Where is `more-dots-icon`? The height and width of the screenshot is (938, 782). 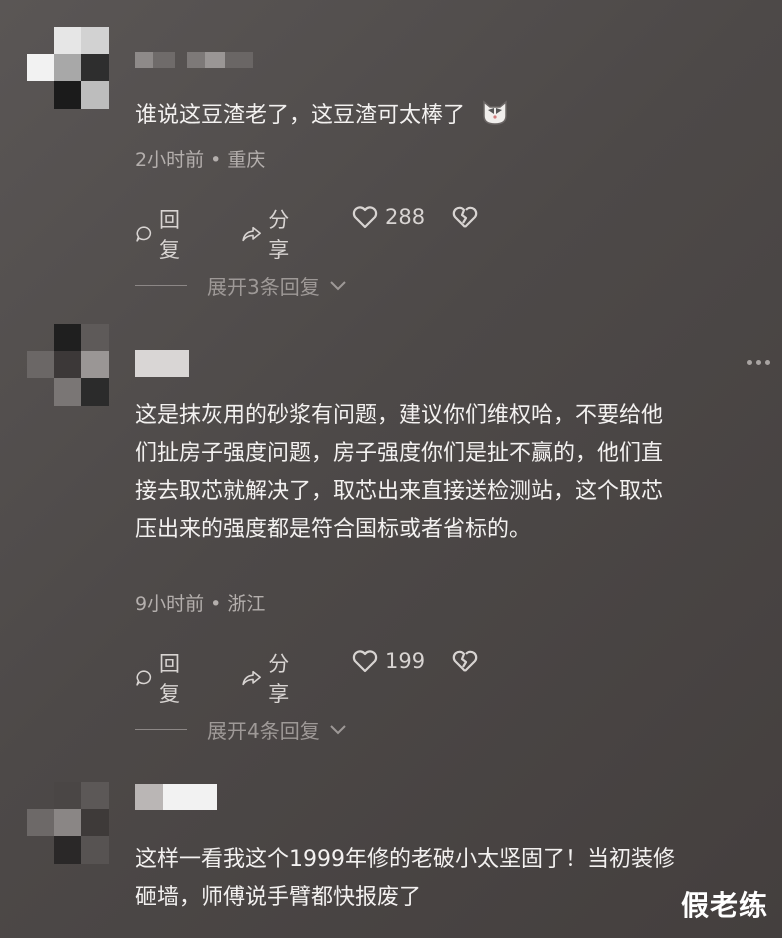 more-dots-icon is located at coordinates (758, 362).